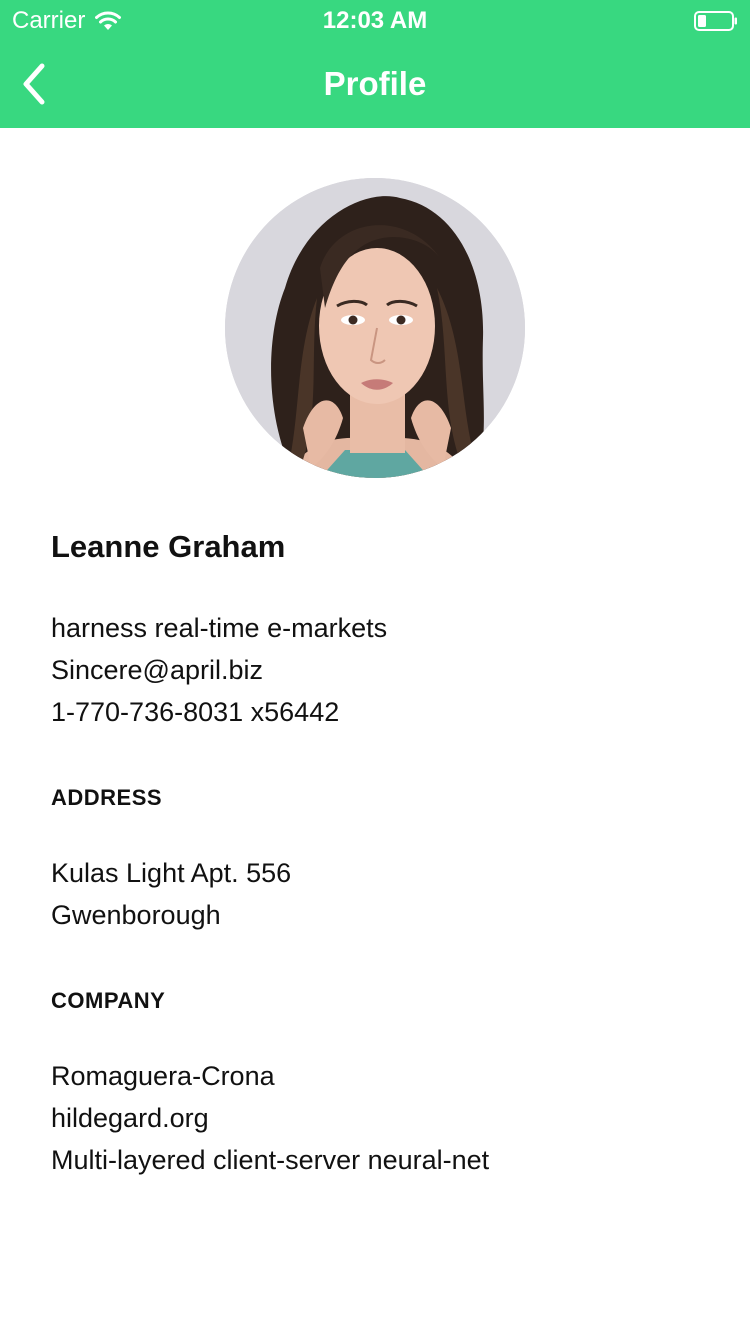 The width and height of the screenshot is (750, 1334). Describe the element at coordinates (270, 1160) in the screenshot. I see `company-tagline: Multi-layered client-server neural-net` at that location.